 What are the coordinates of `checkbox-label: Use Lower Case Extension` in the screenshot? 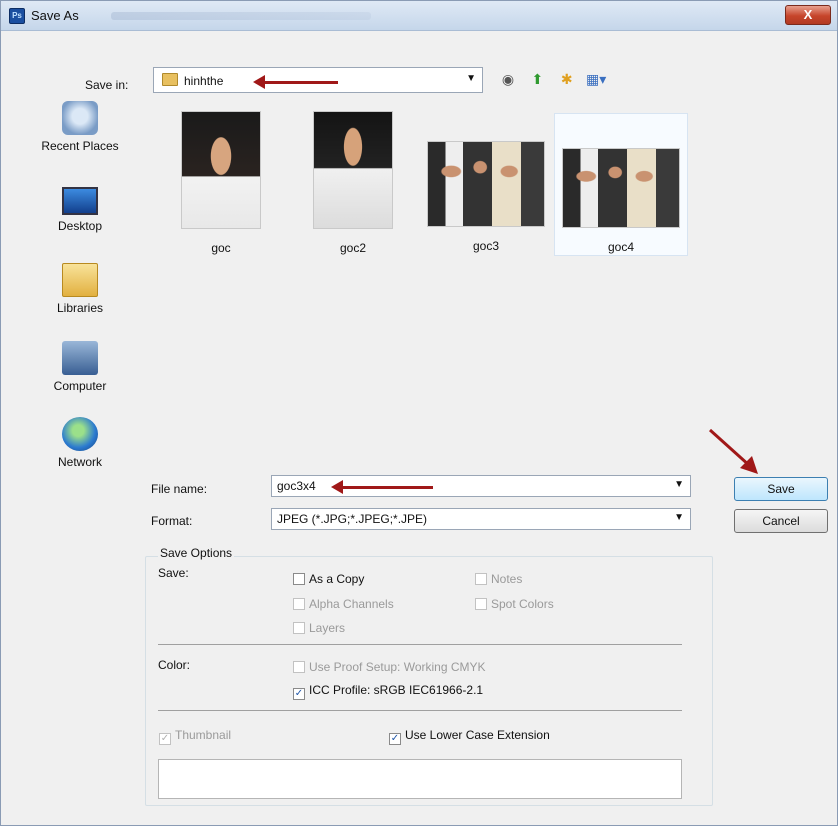 It's located at (477, 735).